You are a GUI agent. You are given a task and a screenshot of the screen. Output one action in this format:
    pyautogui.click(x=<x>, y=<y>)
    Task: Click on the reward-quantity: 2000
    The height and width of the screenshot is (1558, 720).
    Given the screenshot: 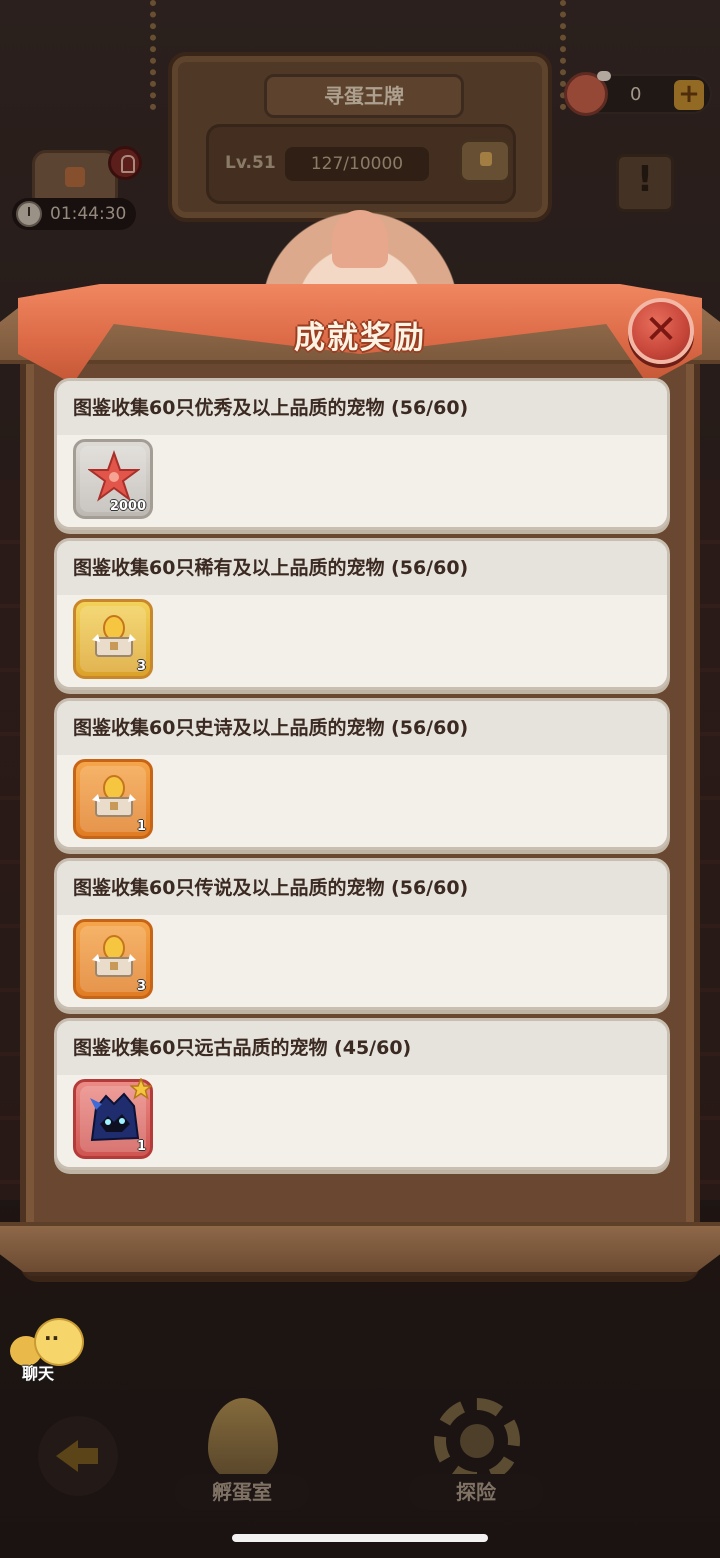 What is the action you would take?
    pyautogui.click(x=127, y=506)
    